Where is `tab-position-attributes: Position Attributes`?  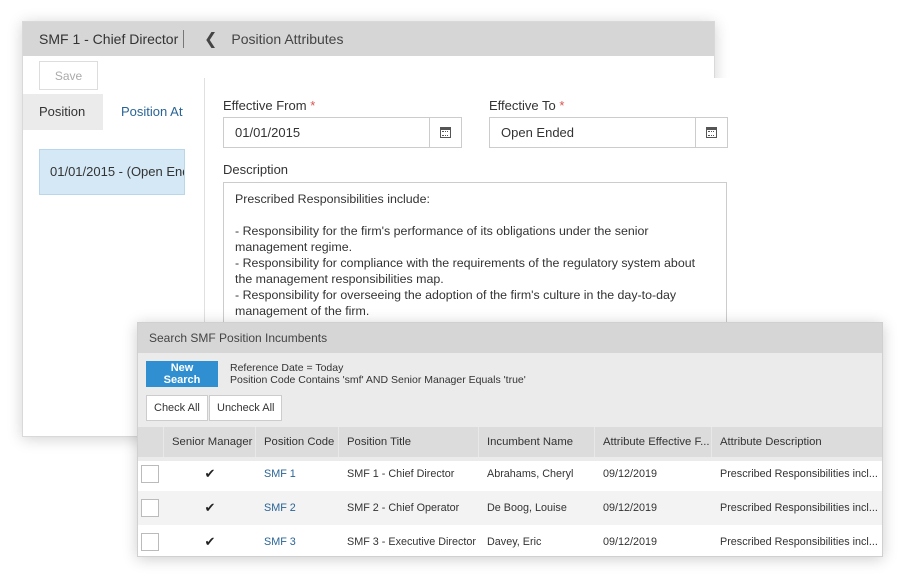
tab-position-attributes: Position Attributes is located at coordinates (143, 112).